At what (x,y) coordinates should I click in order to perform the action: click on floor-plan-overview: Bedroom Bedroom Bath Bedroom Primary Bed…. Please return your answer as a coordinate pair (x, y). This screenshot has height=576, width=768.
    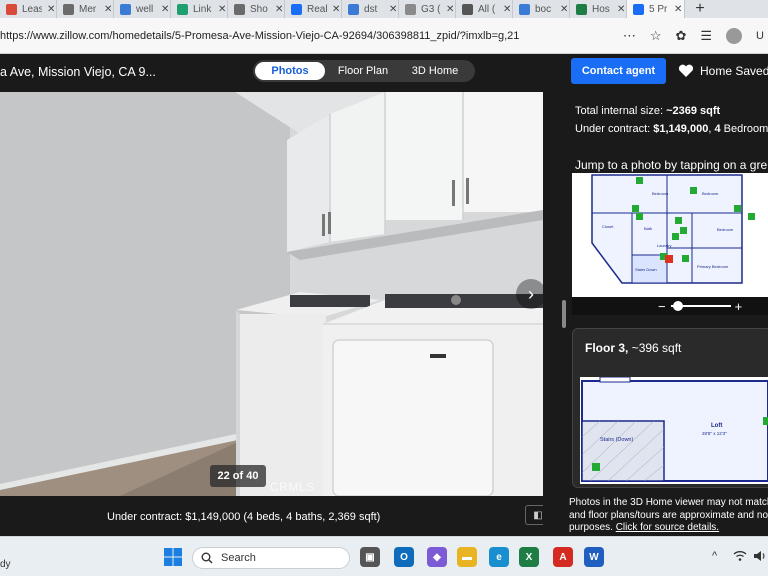
    Looking at the image, I should click on (670, 235).